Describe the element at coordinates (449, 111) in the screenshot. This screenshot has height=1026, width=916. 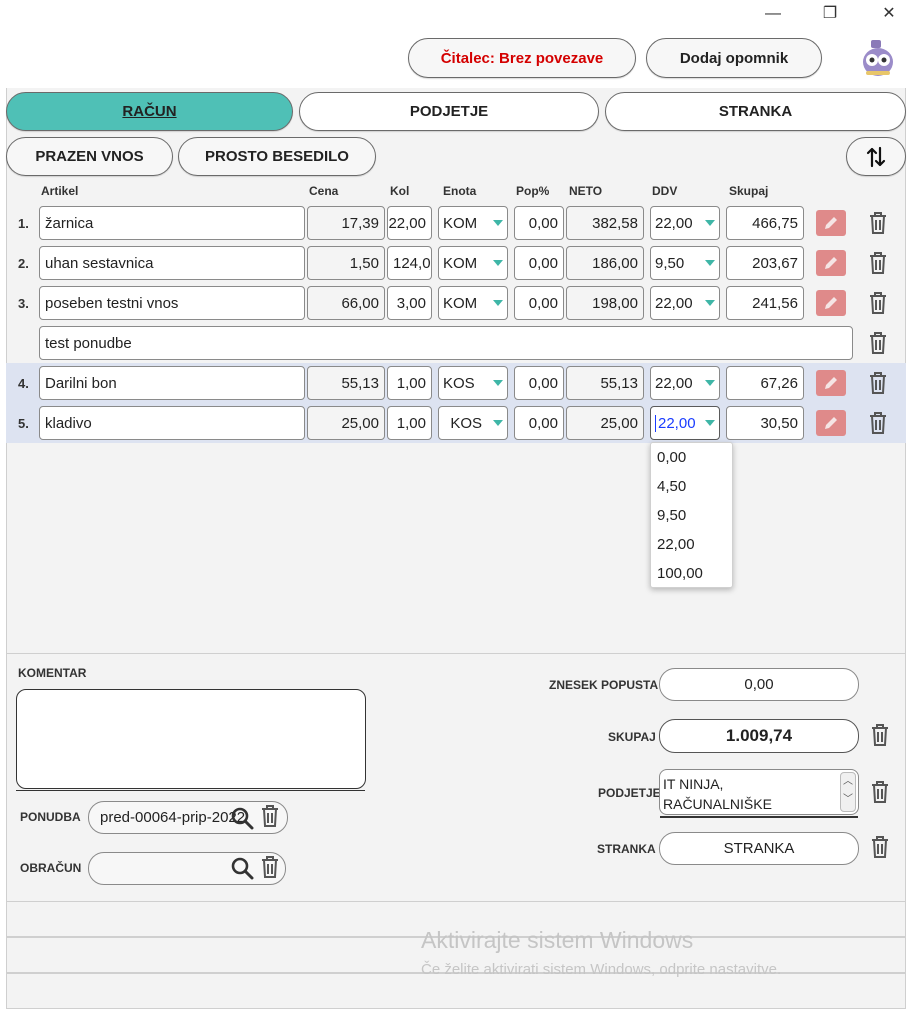
I see `tab-podjetje: PODJETJE` at that location.